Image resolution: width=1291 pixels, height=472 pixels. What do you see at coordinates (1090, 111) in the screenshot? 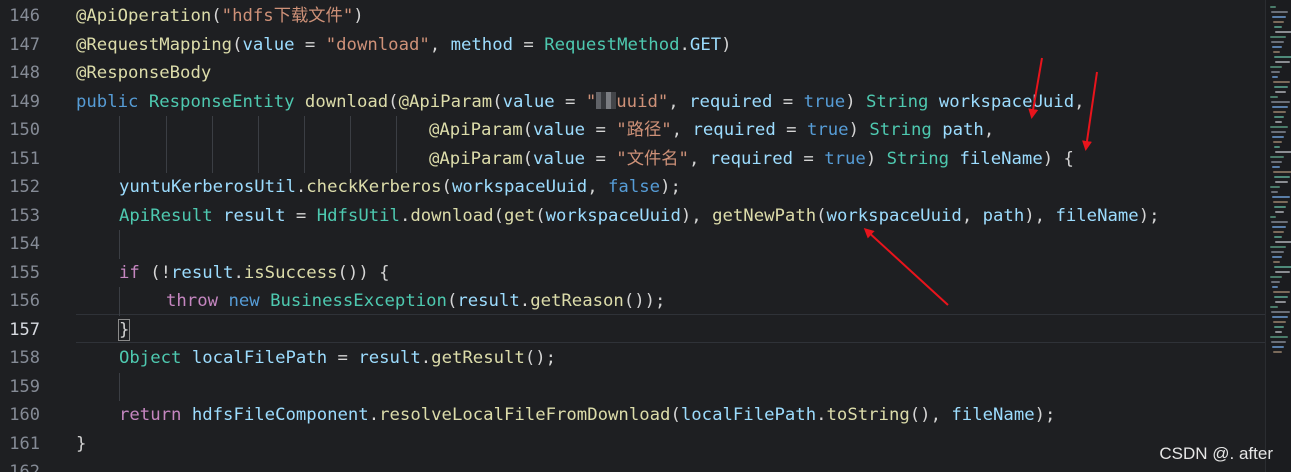
I see `red-arrow-to-filename` at bounding box center [1090, 111].